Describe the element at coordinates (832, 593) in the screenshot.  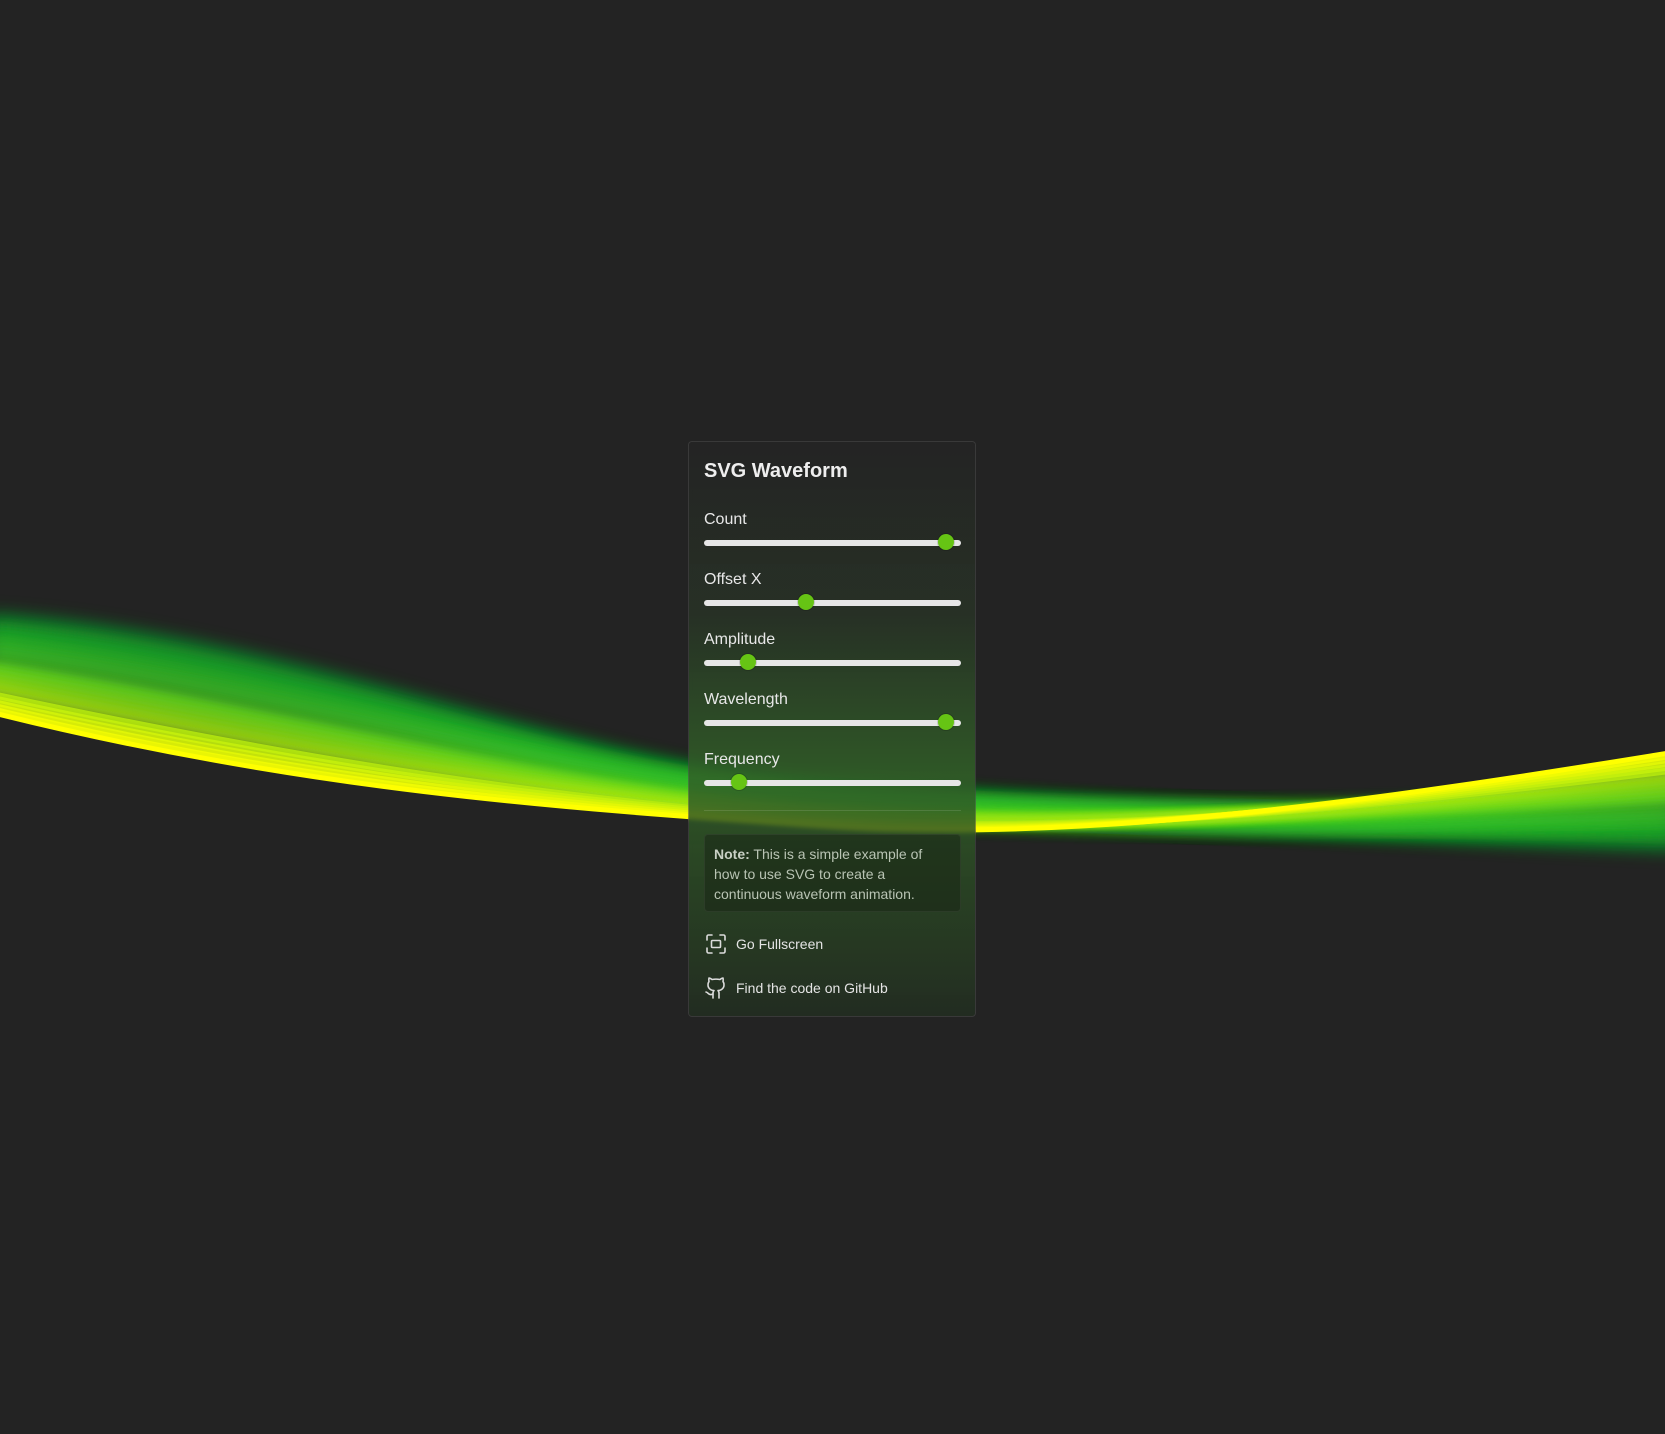
I see `offset-x-control: Offset X` at that location.